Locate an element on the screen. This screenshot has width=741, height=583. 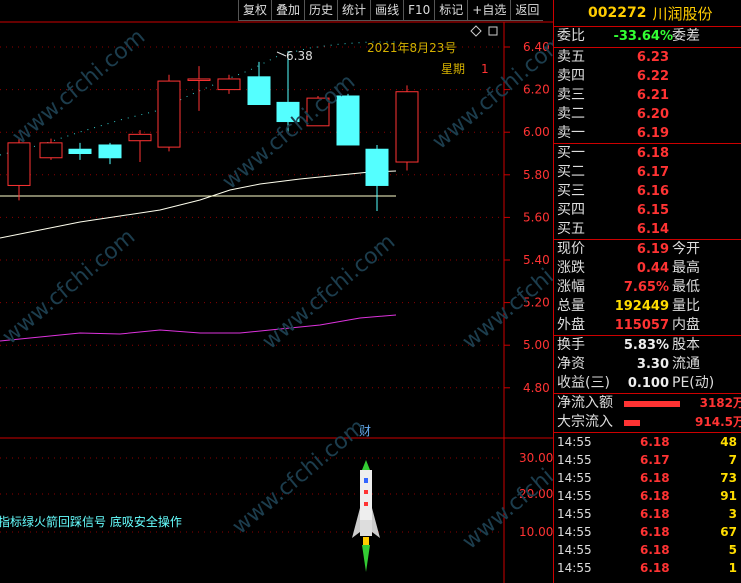
tick-volume: 48 is located at coordinates (728, 442).